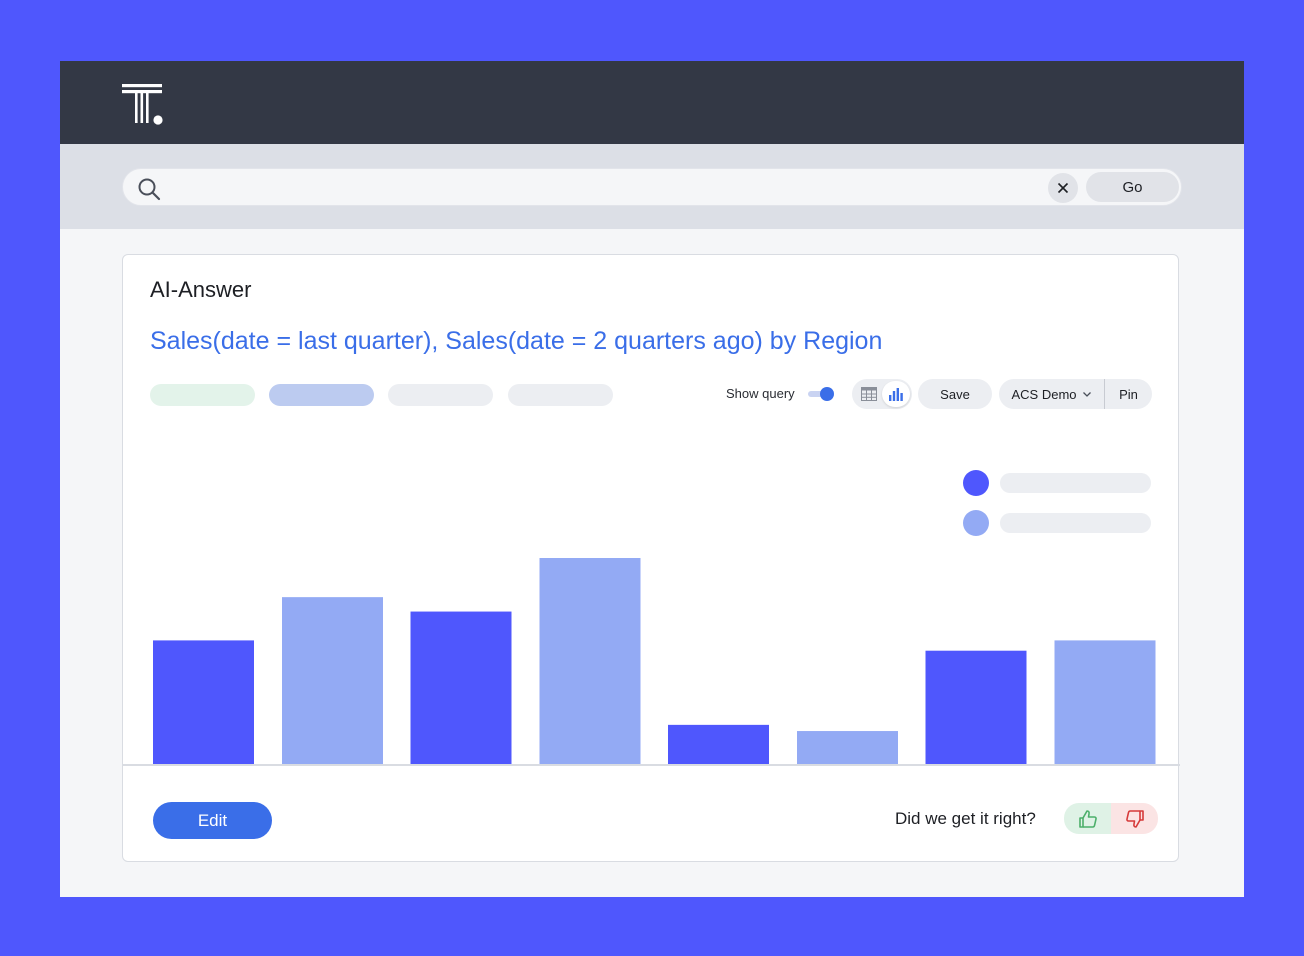  I want to click on show-query-toggle, so click(822, 394).